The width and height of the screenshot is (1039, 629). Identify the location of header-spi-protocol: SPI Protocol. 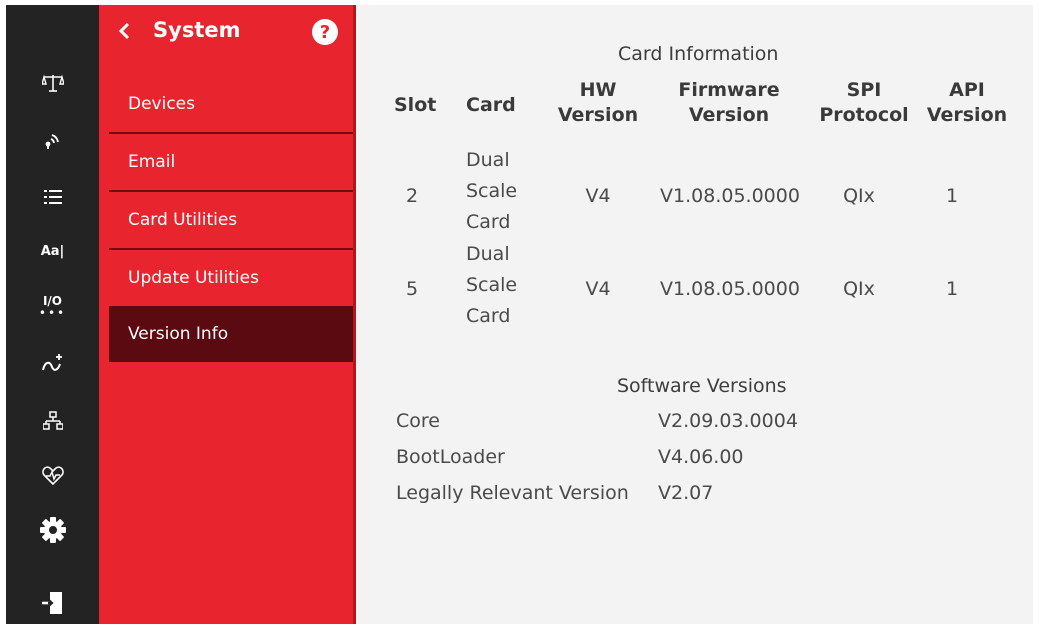
(864, 103).